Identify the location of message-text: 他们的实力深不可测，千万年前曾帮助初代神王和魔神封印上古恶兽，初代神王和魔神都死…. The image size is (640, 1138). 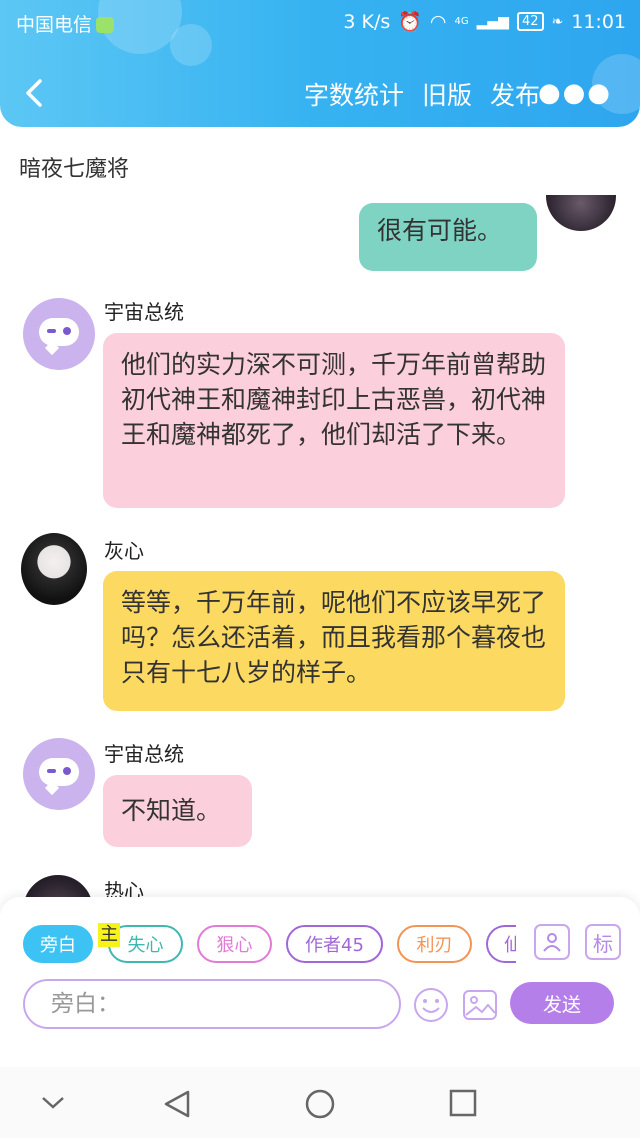
(334, 399).